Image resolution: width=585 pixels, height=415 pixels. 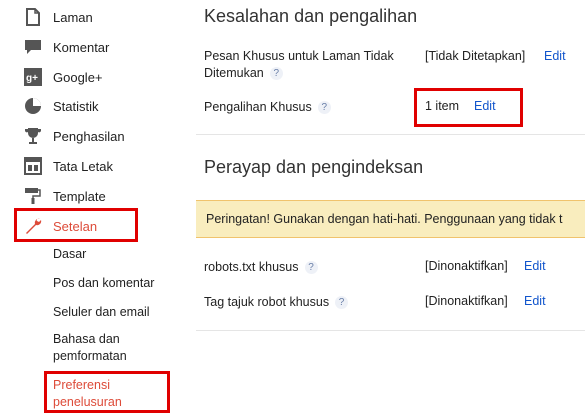 I want to click on sidebar-item-komentar: Komentar, so click(x=89, y=47).